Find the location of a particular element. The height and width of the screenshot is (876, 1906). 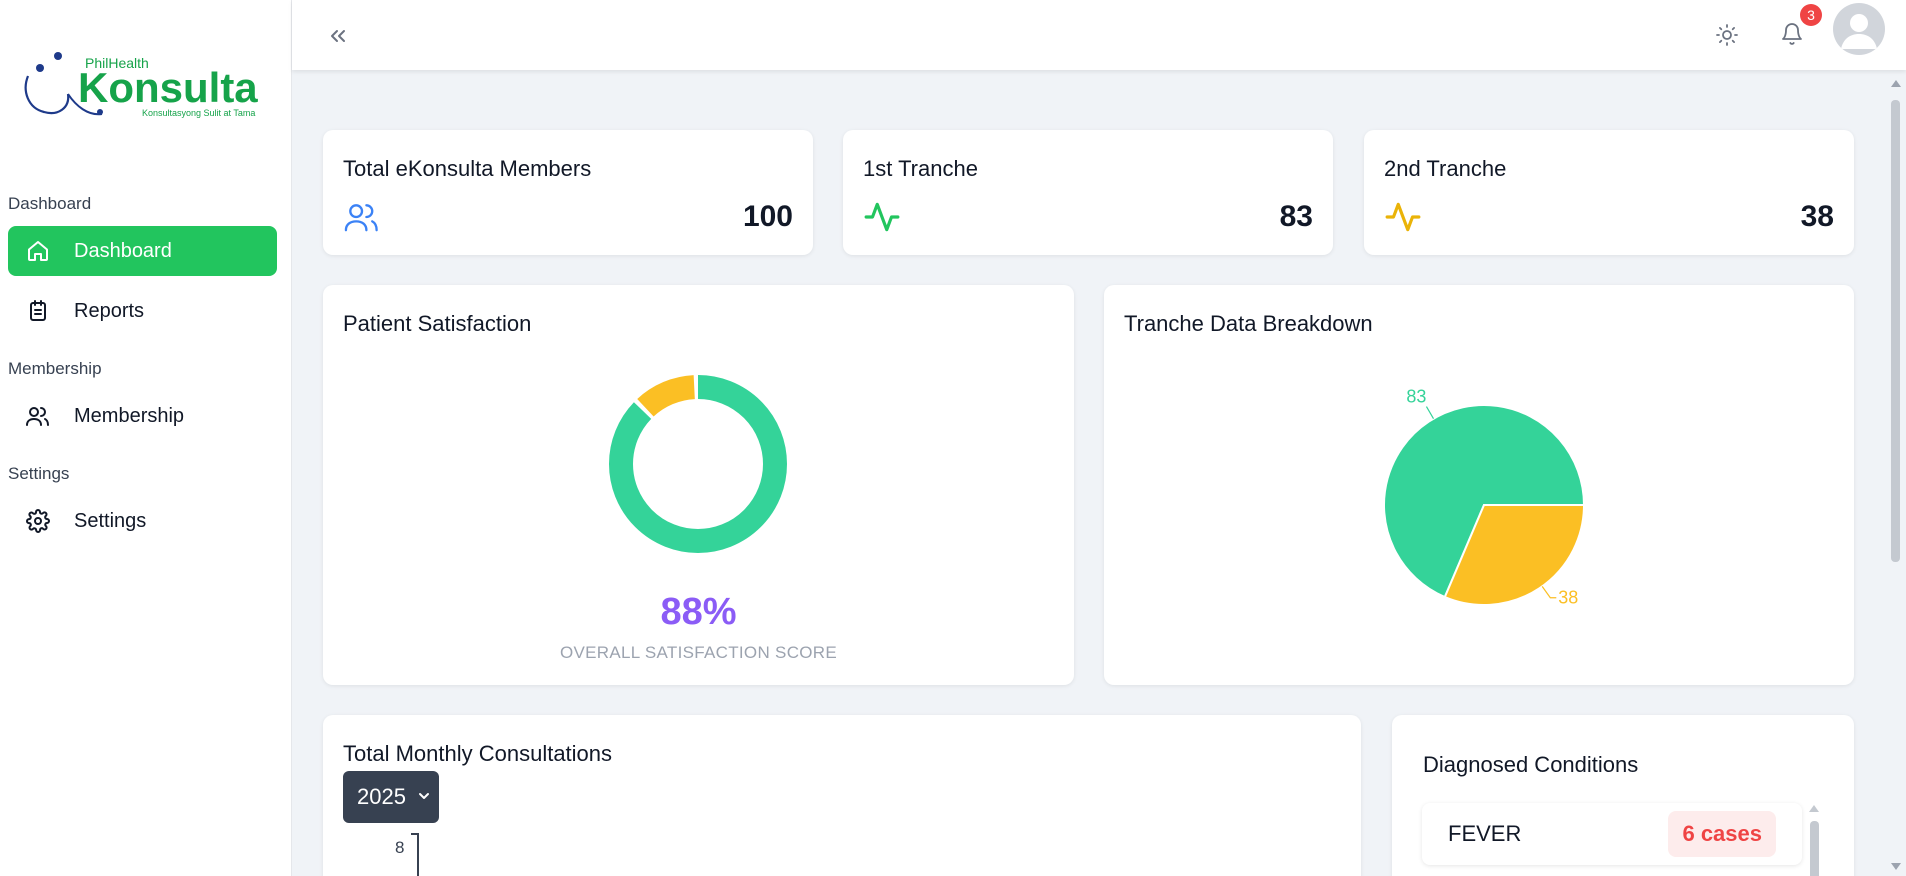

stat-title: 1st Tranche is located at coordinates (920, 168).